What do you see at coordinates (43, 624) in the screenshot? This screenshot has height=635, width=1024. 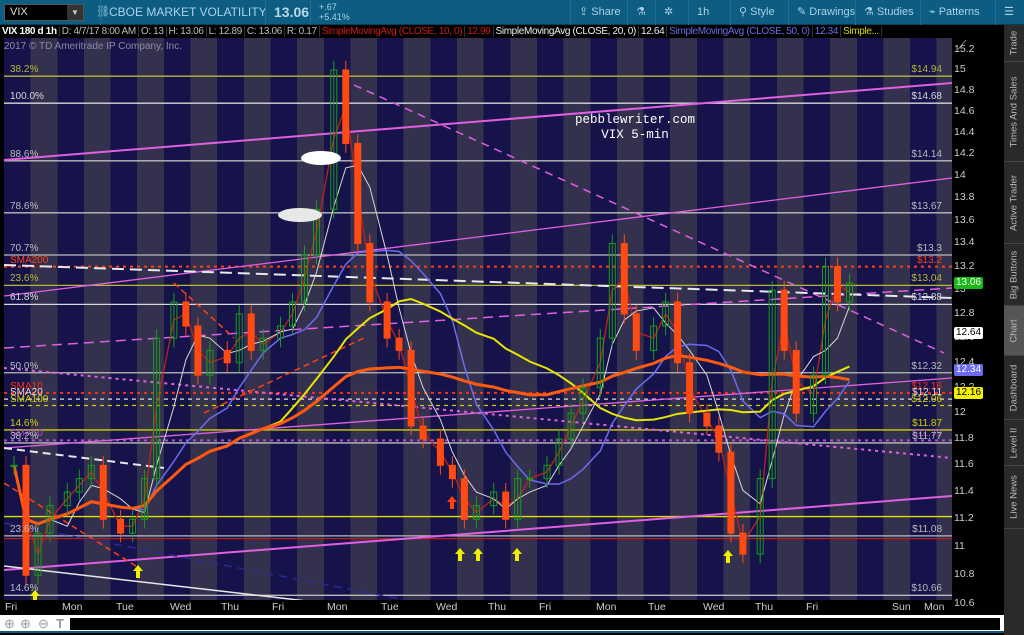 I see `zoom-out-icon: ⊖` at bounding box center [43, 624].